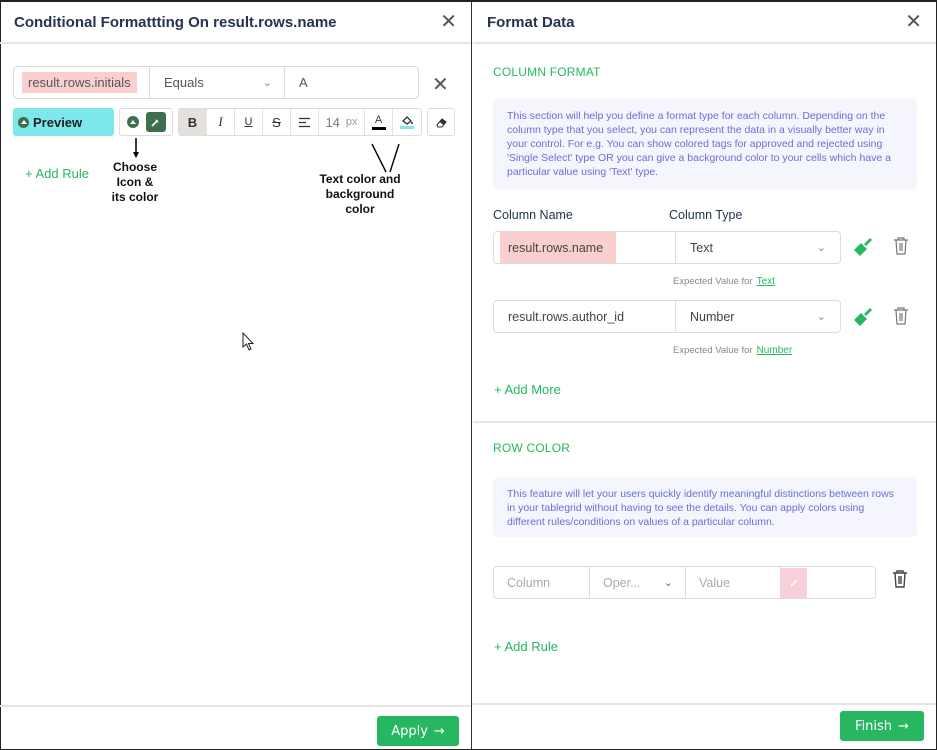 The height and width of the screenshot is (750, 937). I want to click on row-color-column-input: Column, so click(542, 582).